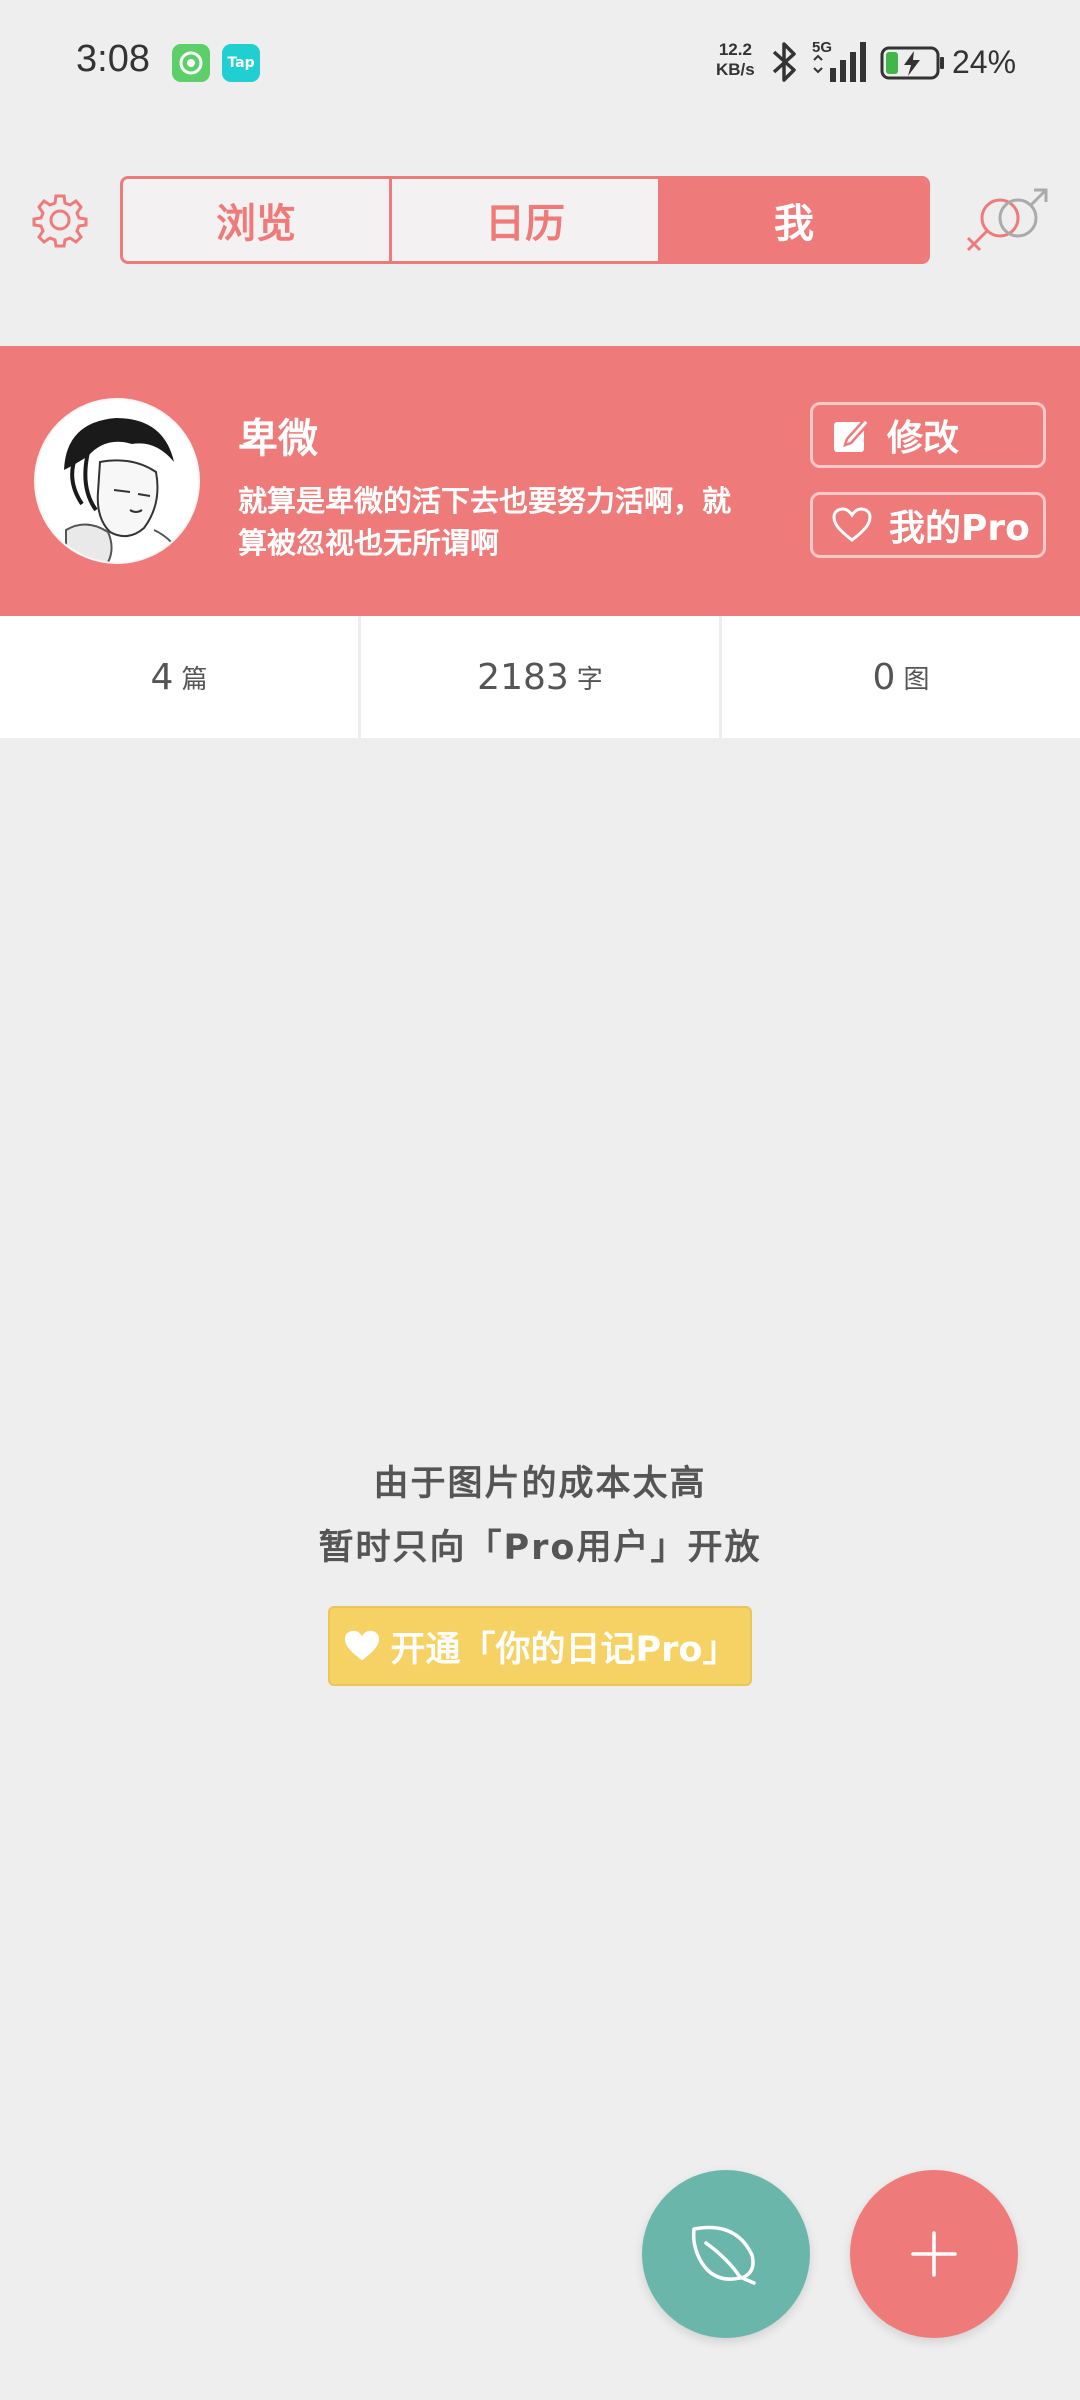 The width and height of the screenshot is (1080, 2400). Describe the element at coordinates (564, 1649) in the screenshot. I see `open-pro-label: 开通「你的日记Pro」` at that location.